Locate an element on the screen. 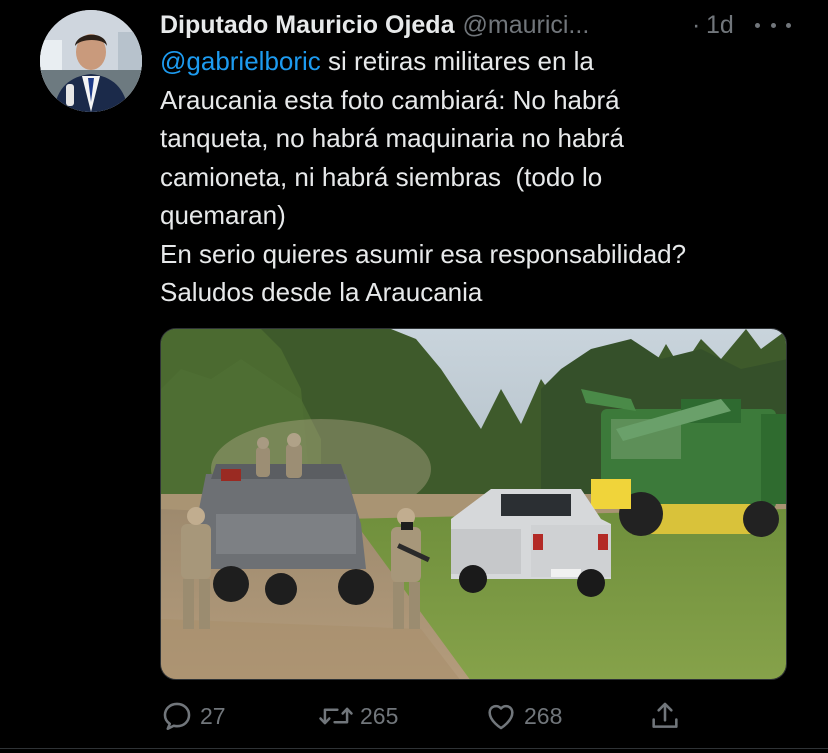 This screenshot has height=753, width=828. tweet-text-line: Araucania esta foto cambiará: No habrá is located at coordinates (390, 99).